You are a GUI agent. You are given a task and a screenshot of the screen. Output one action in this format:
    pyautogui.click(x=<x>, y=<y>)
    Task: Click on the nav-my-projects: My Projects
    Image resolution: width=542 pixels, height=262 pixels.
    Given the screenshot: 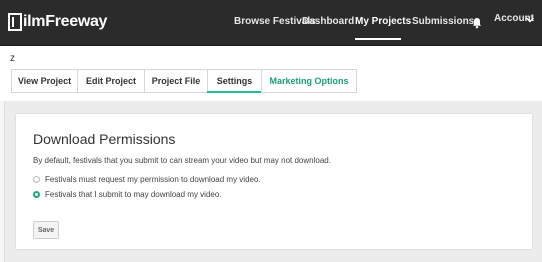 What is the action you would take?
    pyautogui.click(x=383, y=21)
    